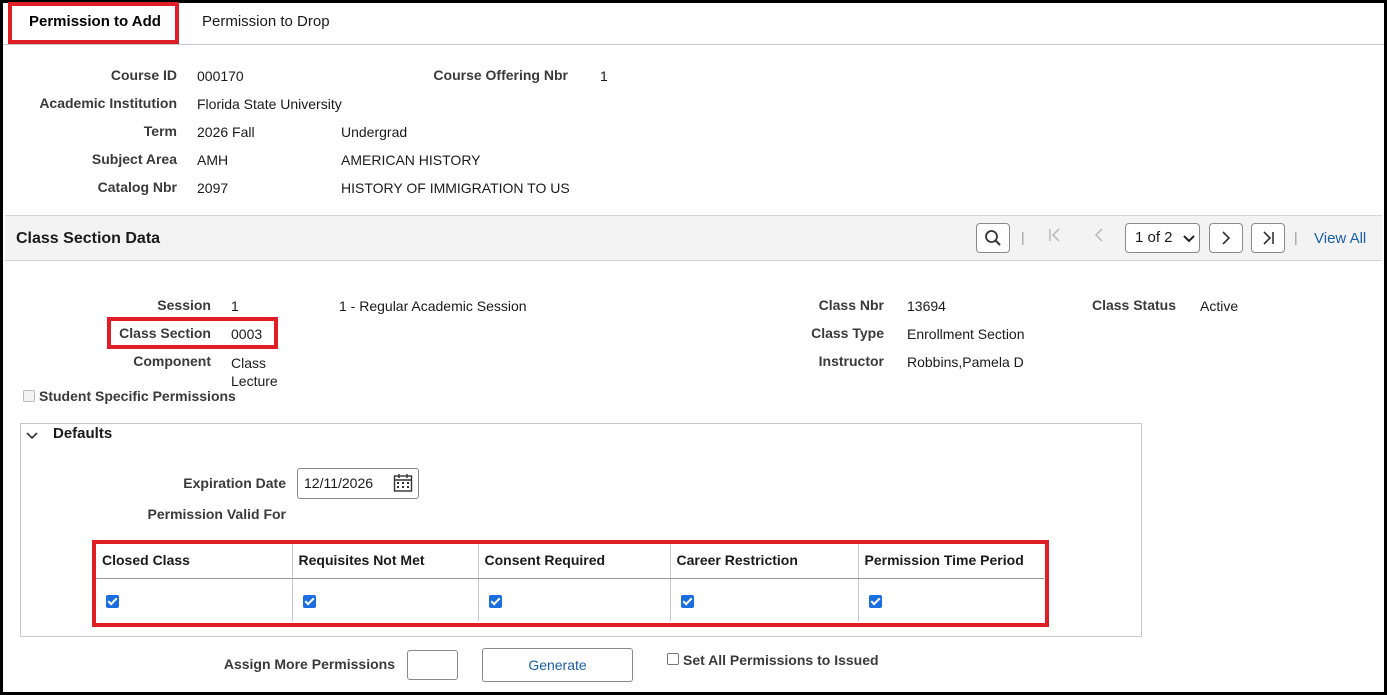  Describe the element at coordinates (217, 514) in the screenshot. I see `permission-valid-for-label: Permission Valid For` at that location.